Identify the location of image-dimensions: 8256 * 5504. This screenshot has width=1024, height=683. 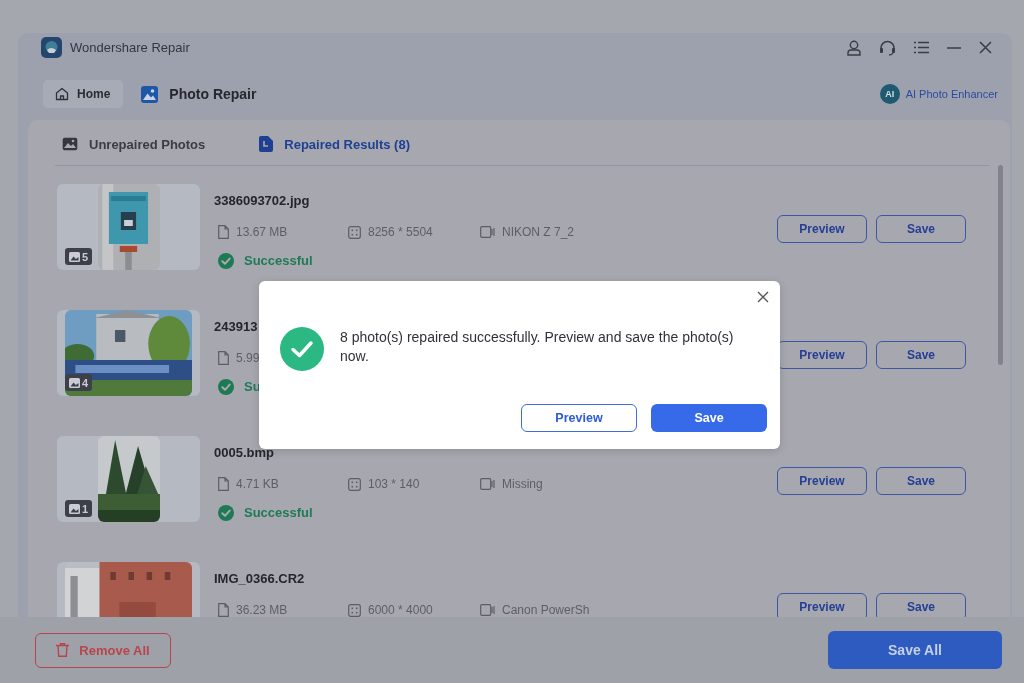
(400, 232).